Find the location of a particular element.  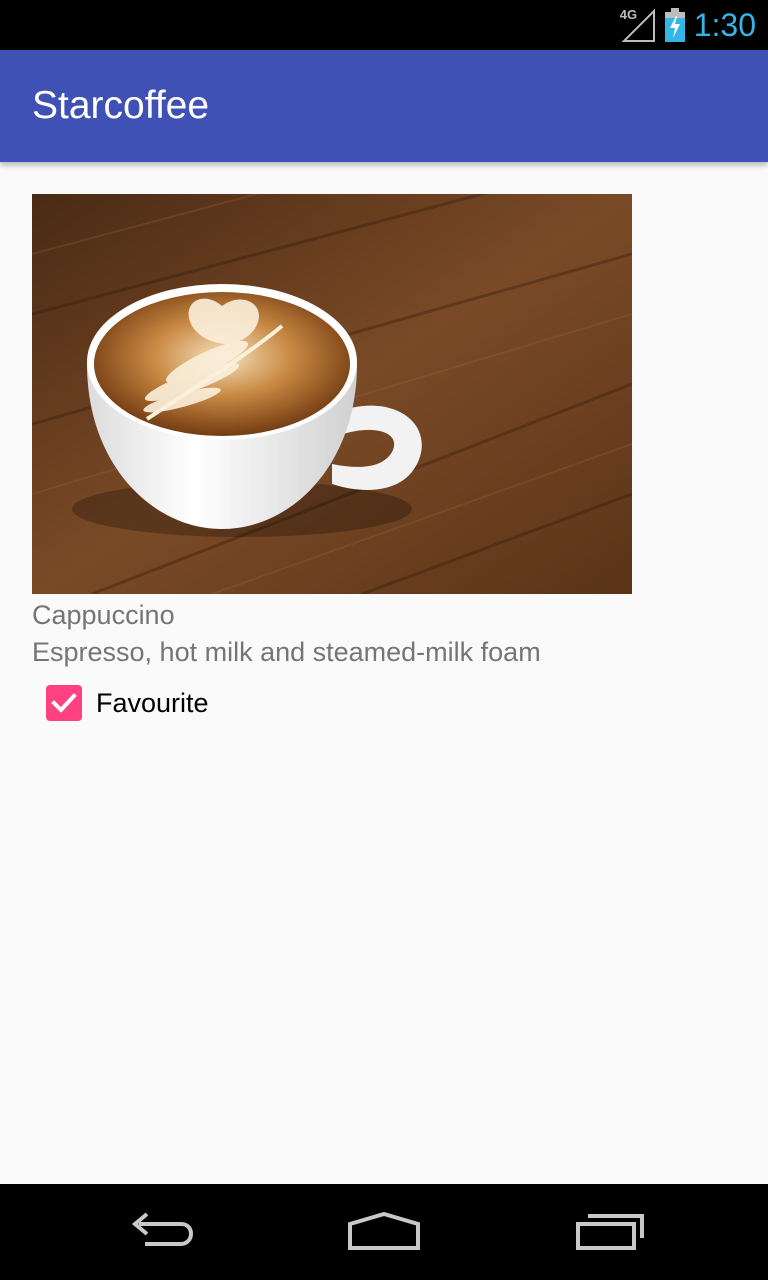

navigation-bar is located at coordinates (384, 1232).